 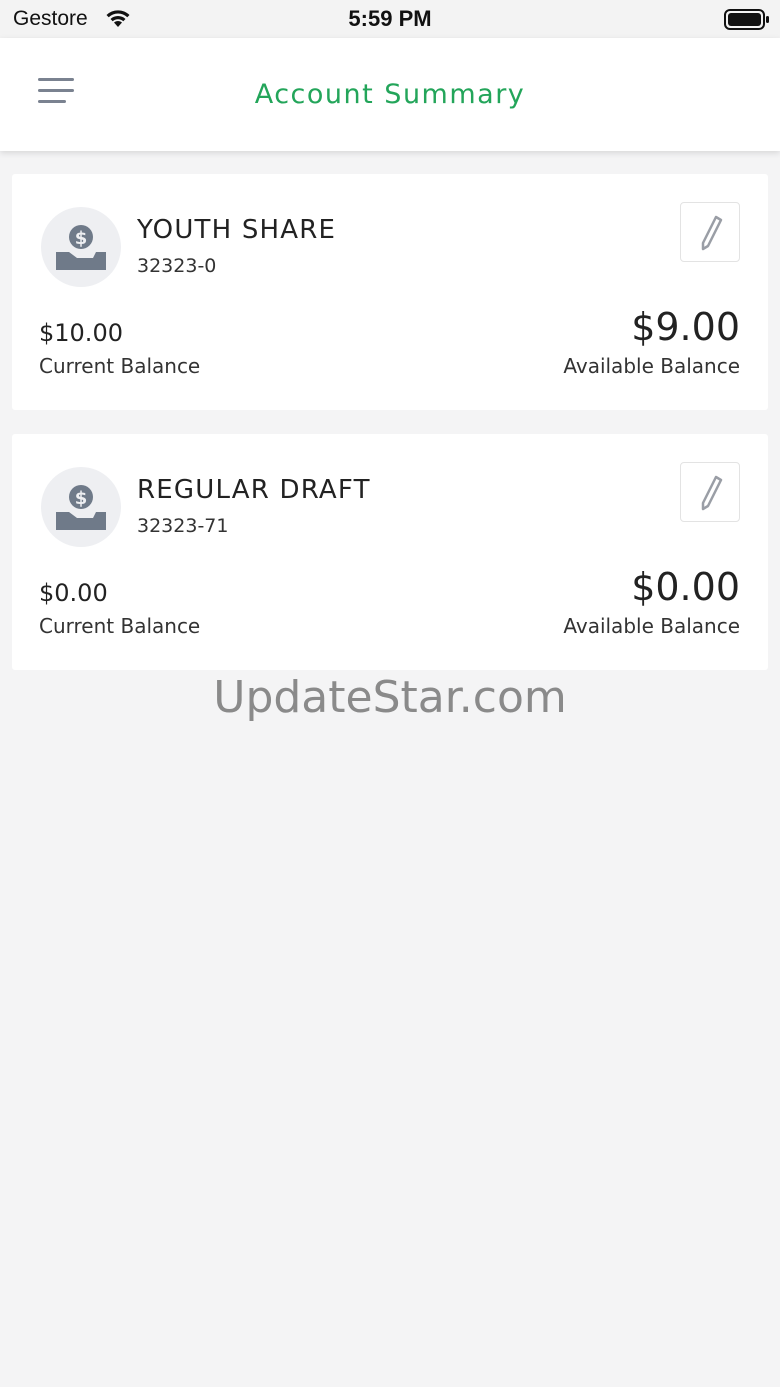 What do you see at coordinates (685, 587) in the screenshot?
I see `available-balance-value: $0.00` at bounding box center [685, 587].